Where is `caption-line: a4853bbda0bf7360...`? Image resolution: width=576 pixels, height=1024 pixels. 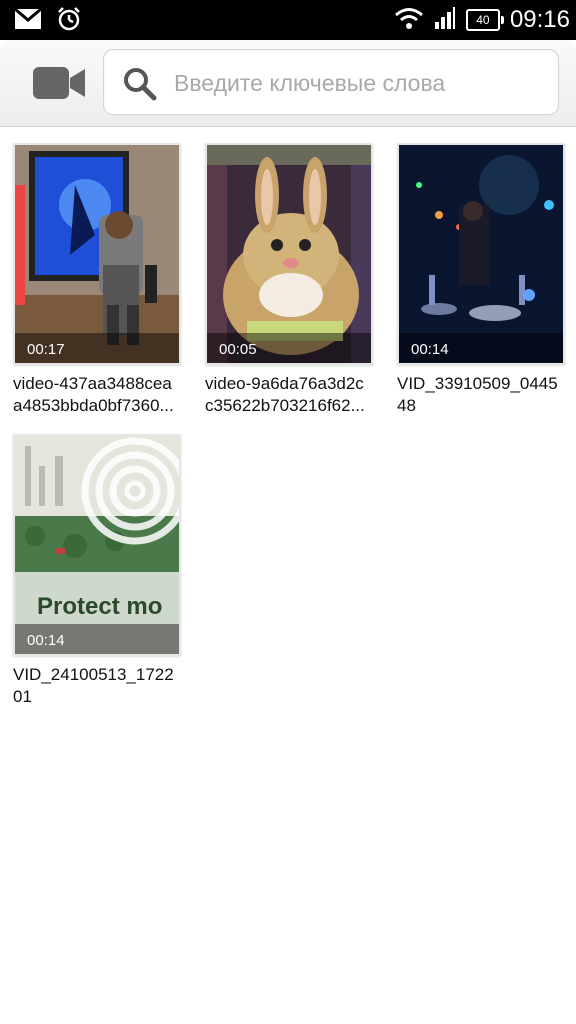
caption-line: a4853bbda0bf7360... is located at coordinates (93, 405).